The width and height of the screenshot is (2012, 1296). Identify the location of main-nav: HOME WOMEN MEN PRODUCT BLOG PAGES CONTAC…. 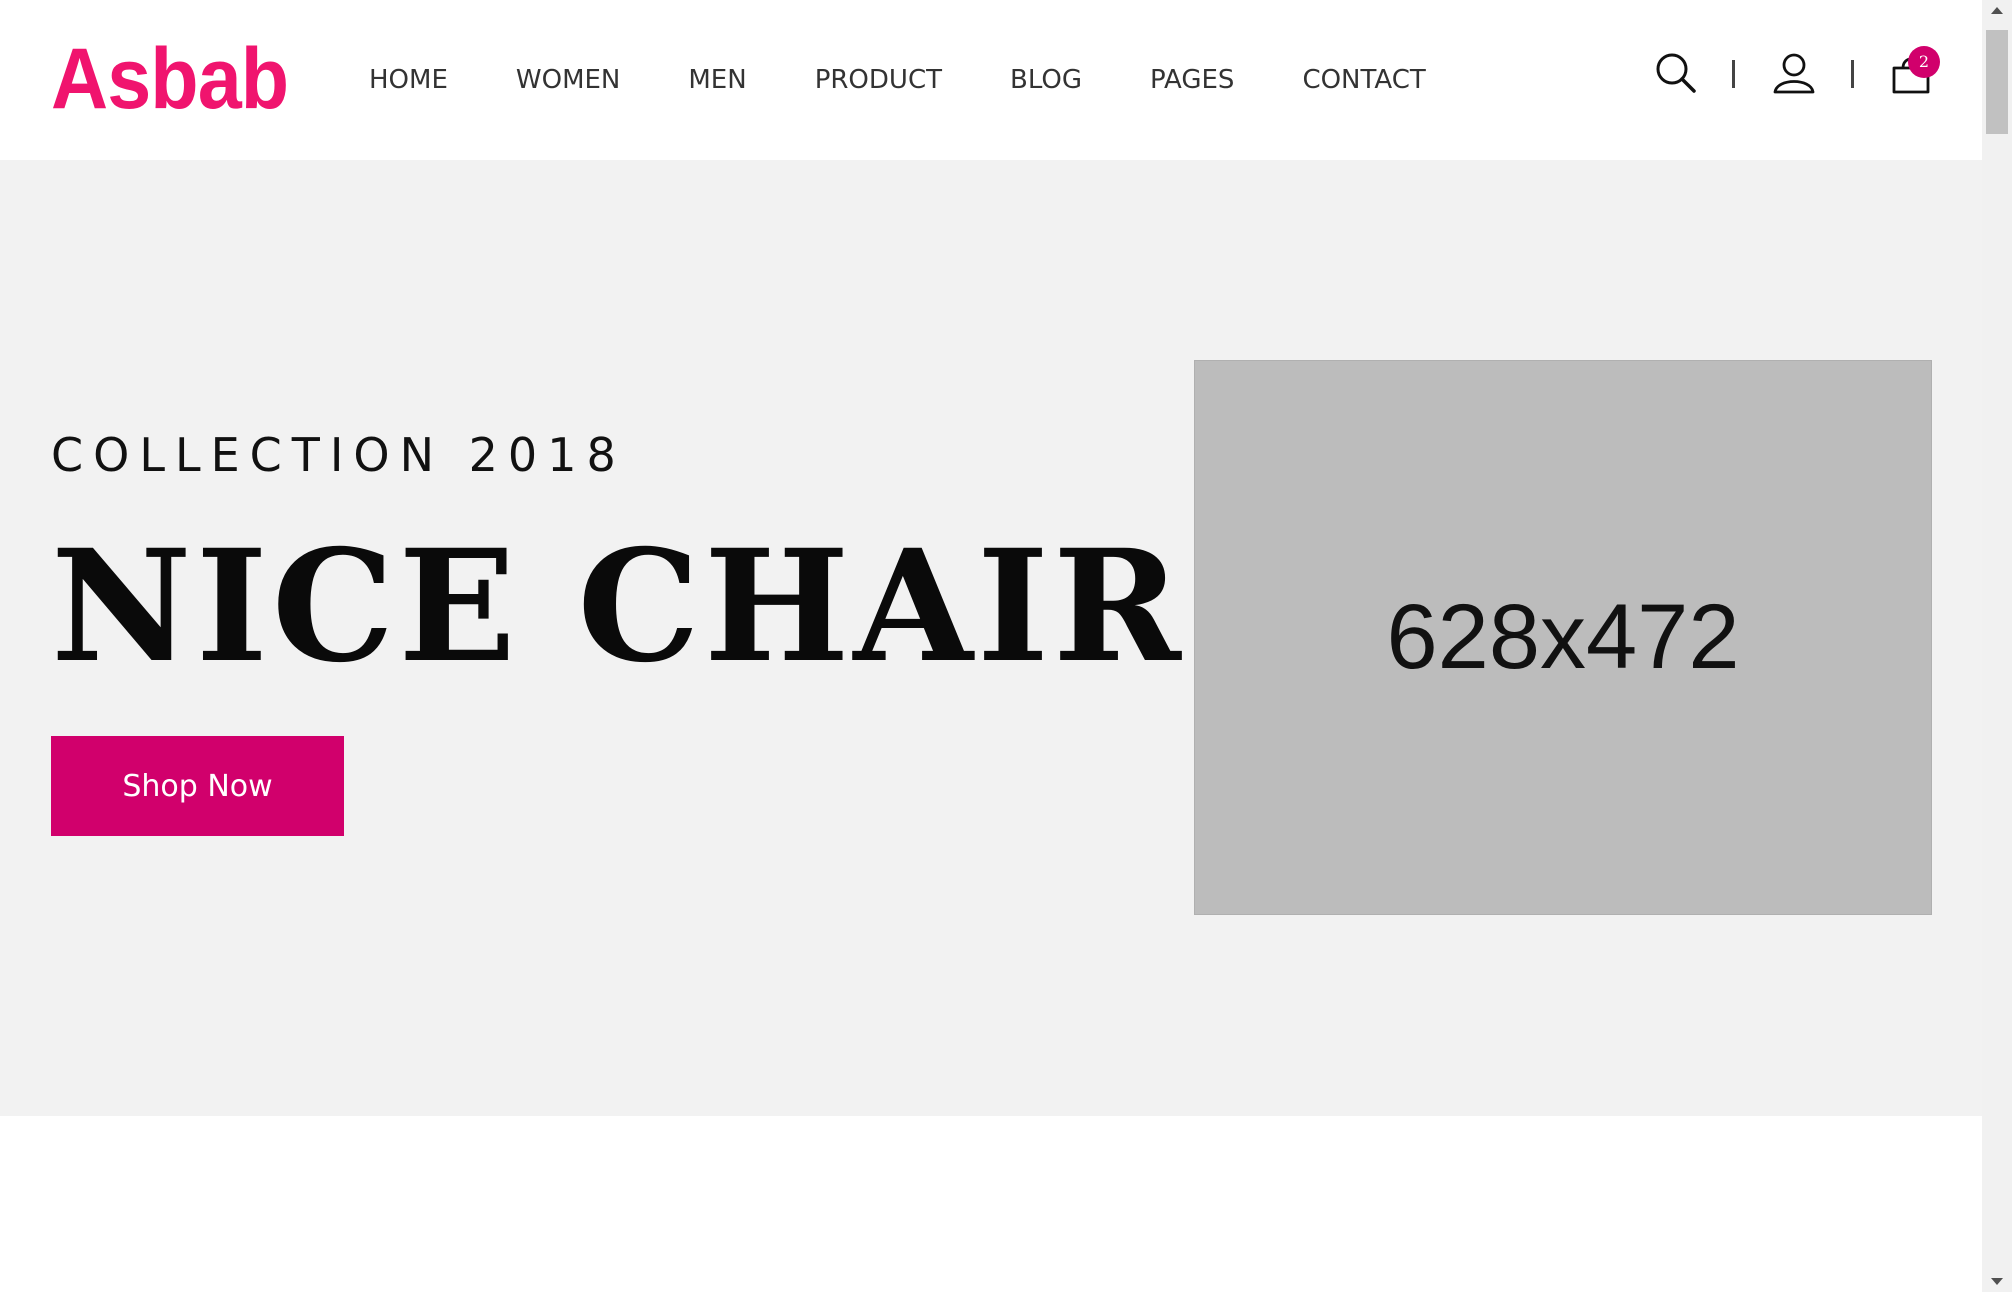
(897, 80).